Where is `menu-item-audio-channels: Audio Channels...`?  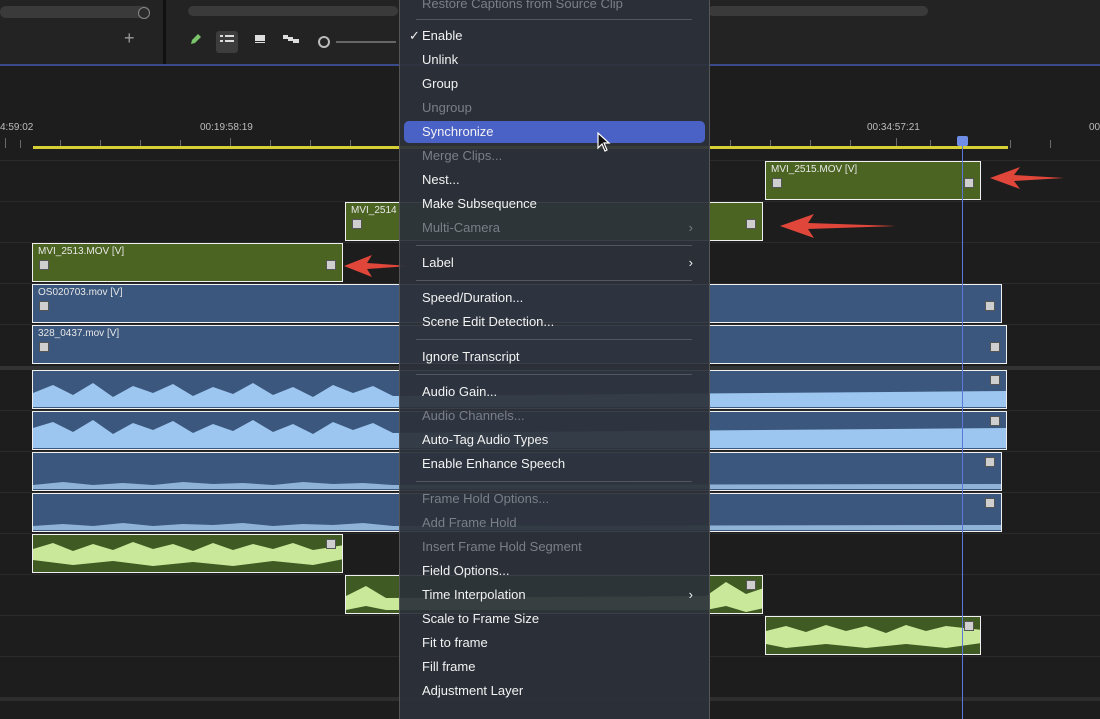
menu-item-audio-channels: Audio Channels... is located at coordinates (473, 415).